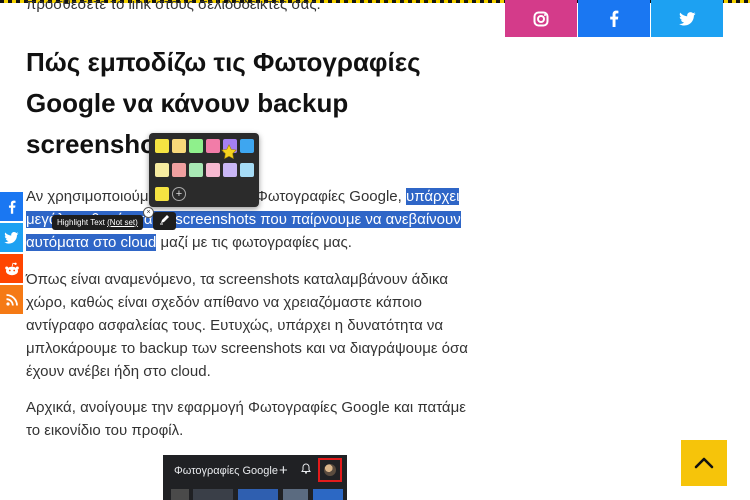  I want to click on swatch-light-yellow, so click(162, 170).